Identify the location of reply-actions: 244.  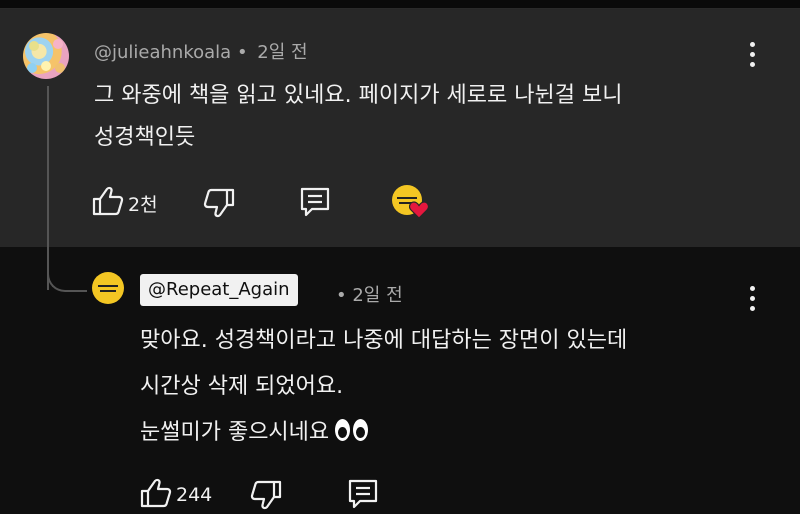
(176, 495).